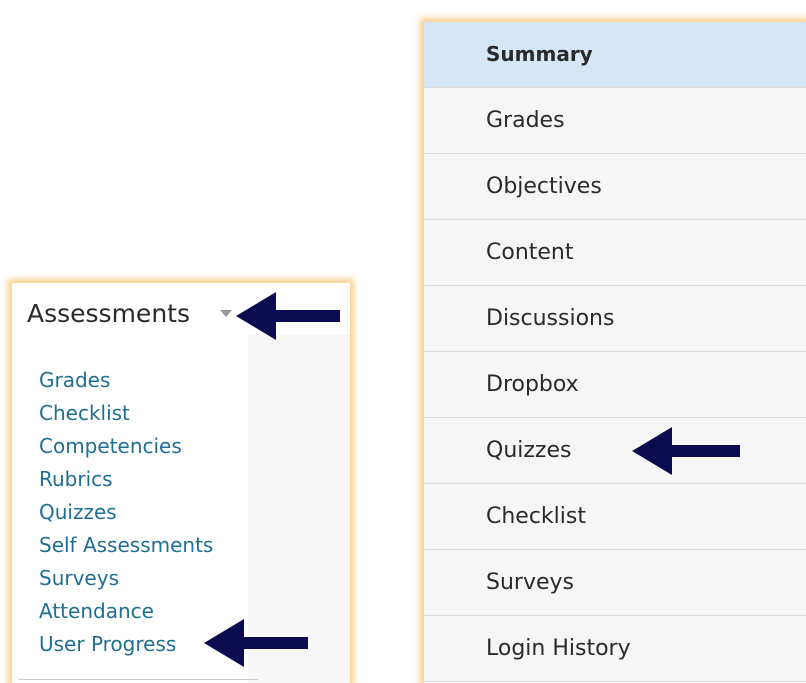 This screenshot has height=683, width=806. What do you see at coordinates (615, 55) in the screenshot?
I see `nav-item-summary: Summary` at bounding box center [615, 55].